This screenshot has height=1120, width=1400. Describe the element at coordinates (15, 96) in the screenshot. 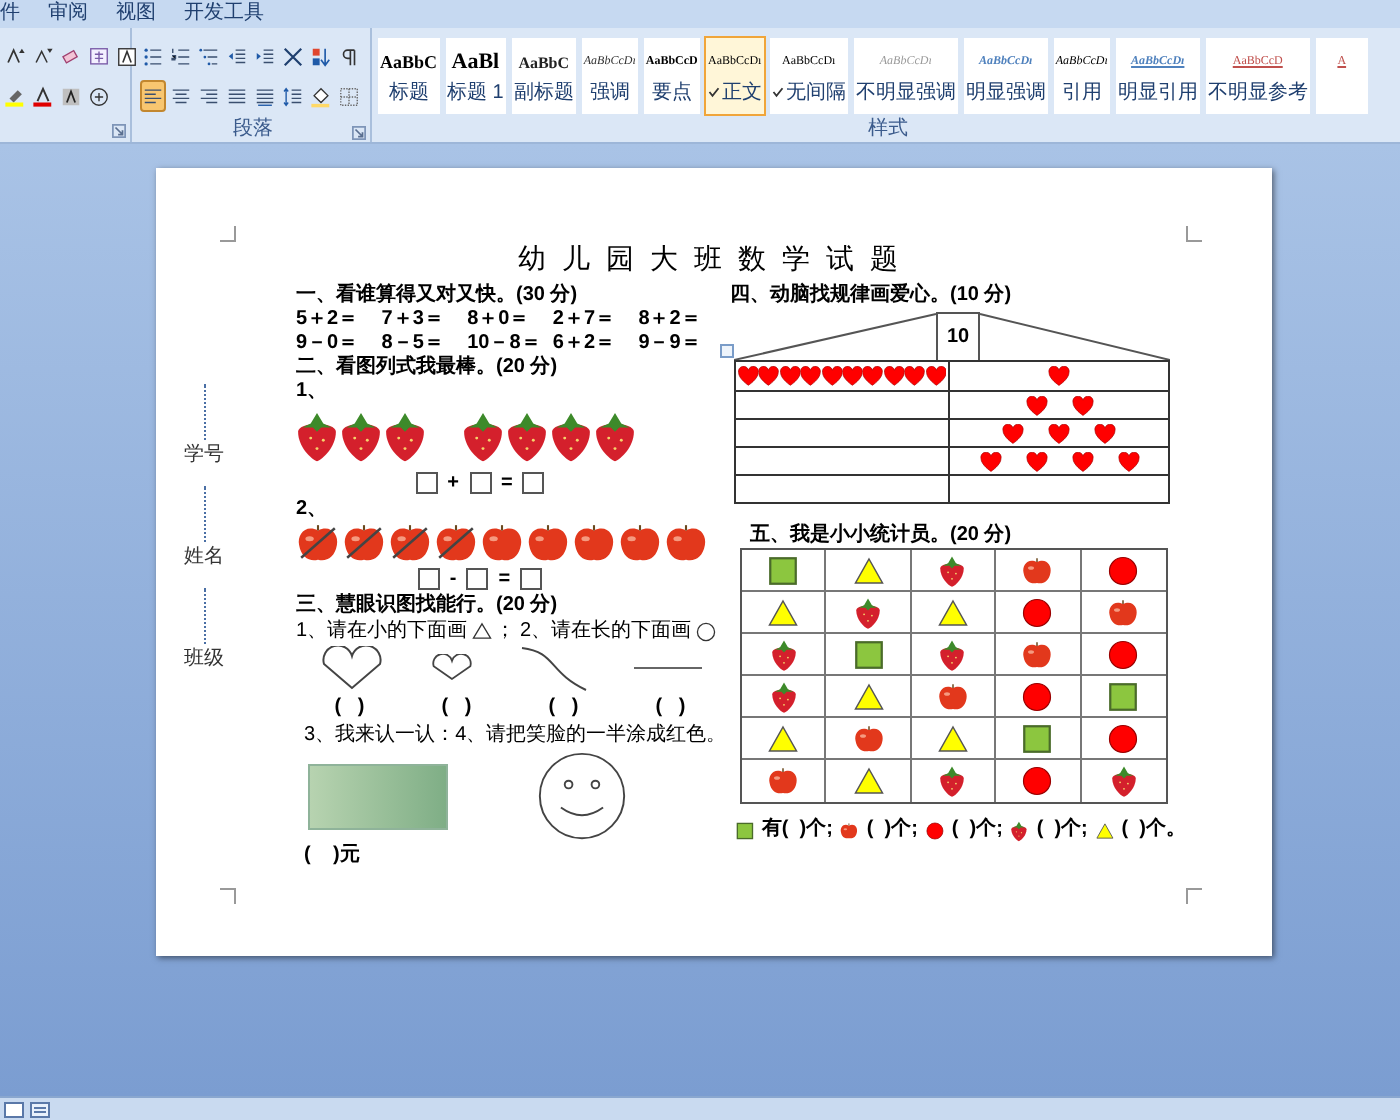

I see `highlighter-icon` at that location.